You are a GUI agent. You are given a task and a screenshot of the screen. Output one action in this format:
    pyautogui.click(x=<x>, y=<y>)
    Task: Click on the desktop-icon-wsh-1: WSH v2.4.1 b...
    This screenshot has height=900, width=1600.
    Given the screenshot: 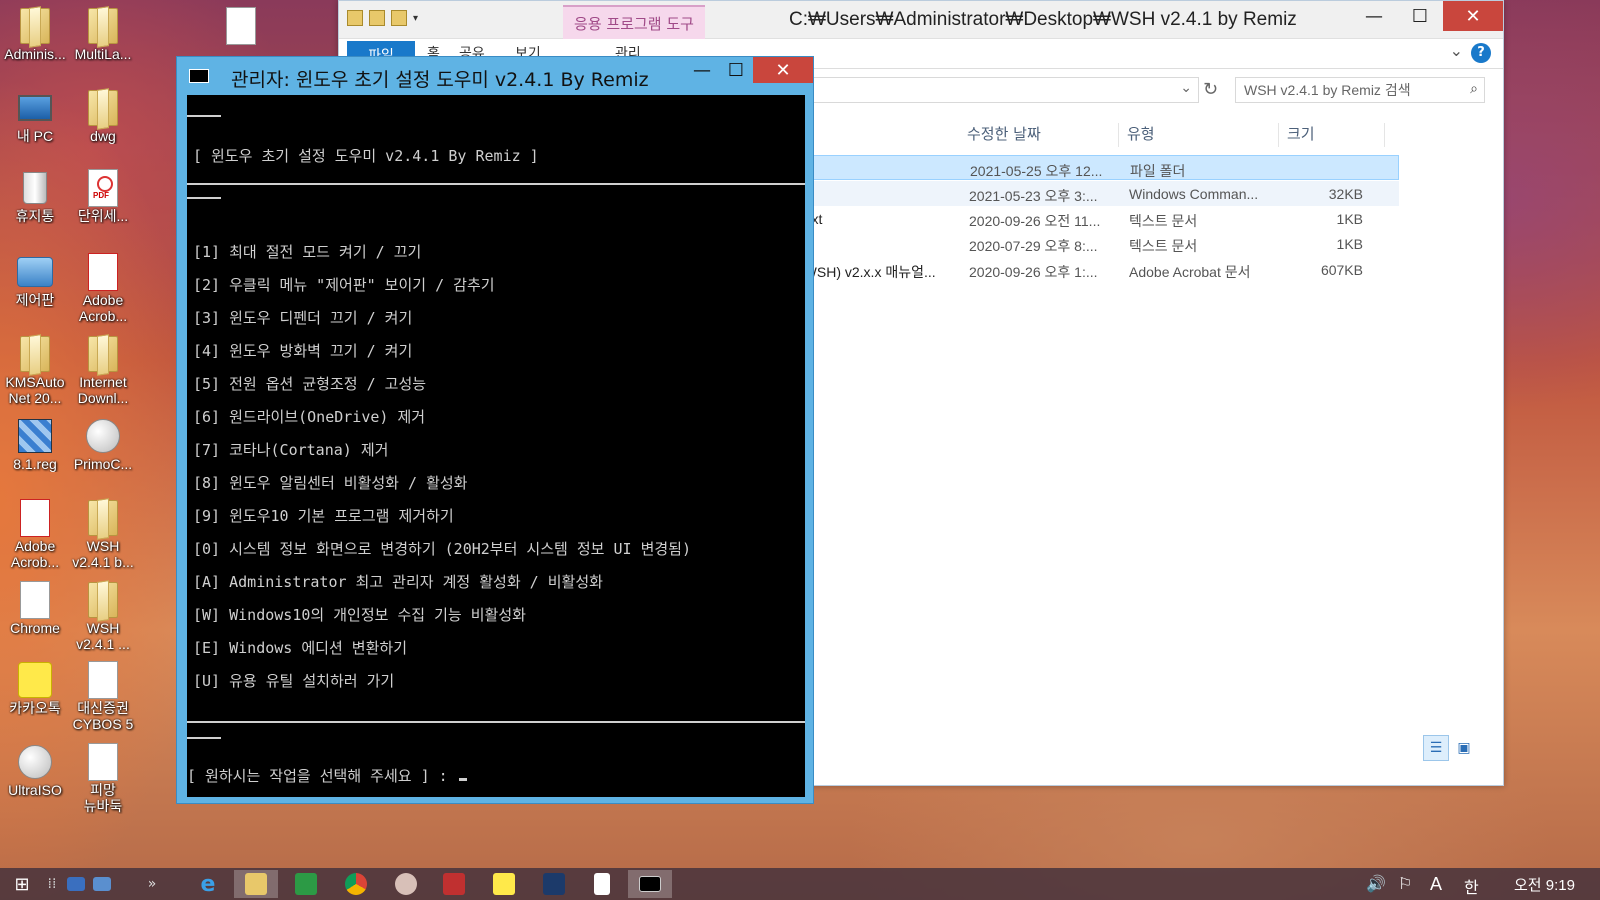 What is the action you would take?
    pyautogui.click(x=103, y=534)
    